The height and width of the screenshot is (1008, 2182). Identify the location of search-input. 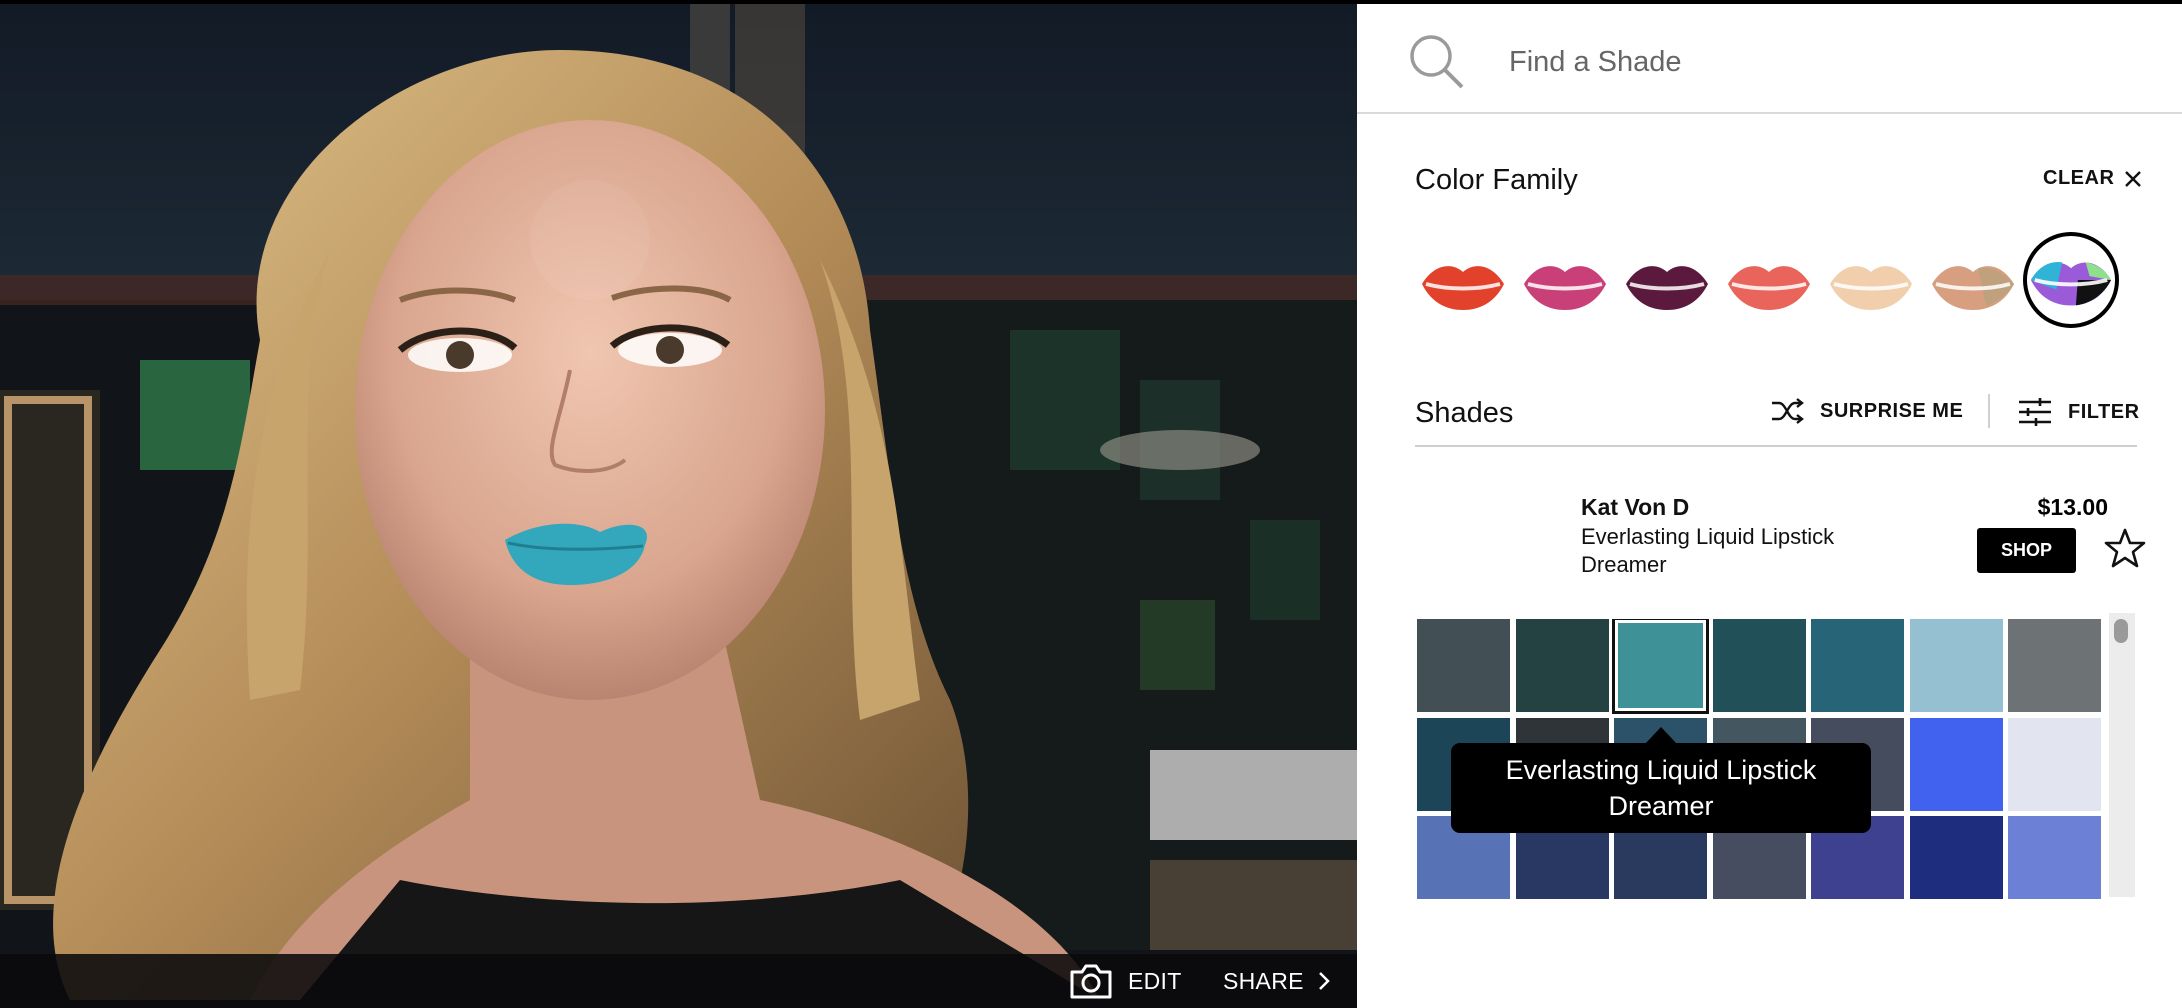
(1819, 62).